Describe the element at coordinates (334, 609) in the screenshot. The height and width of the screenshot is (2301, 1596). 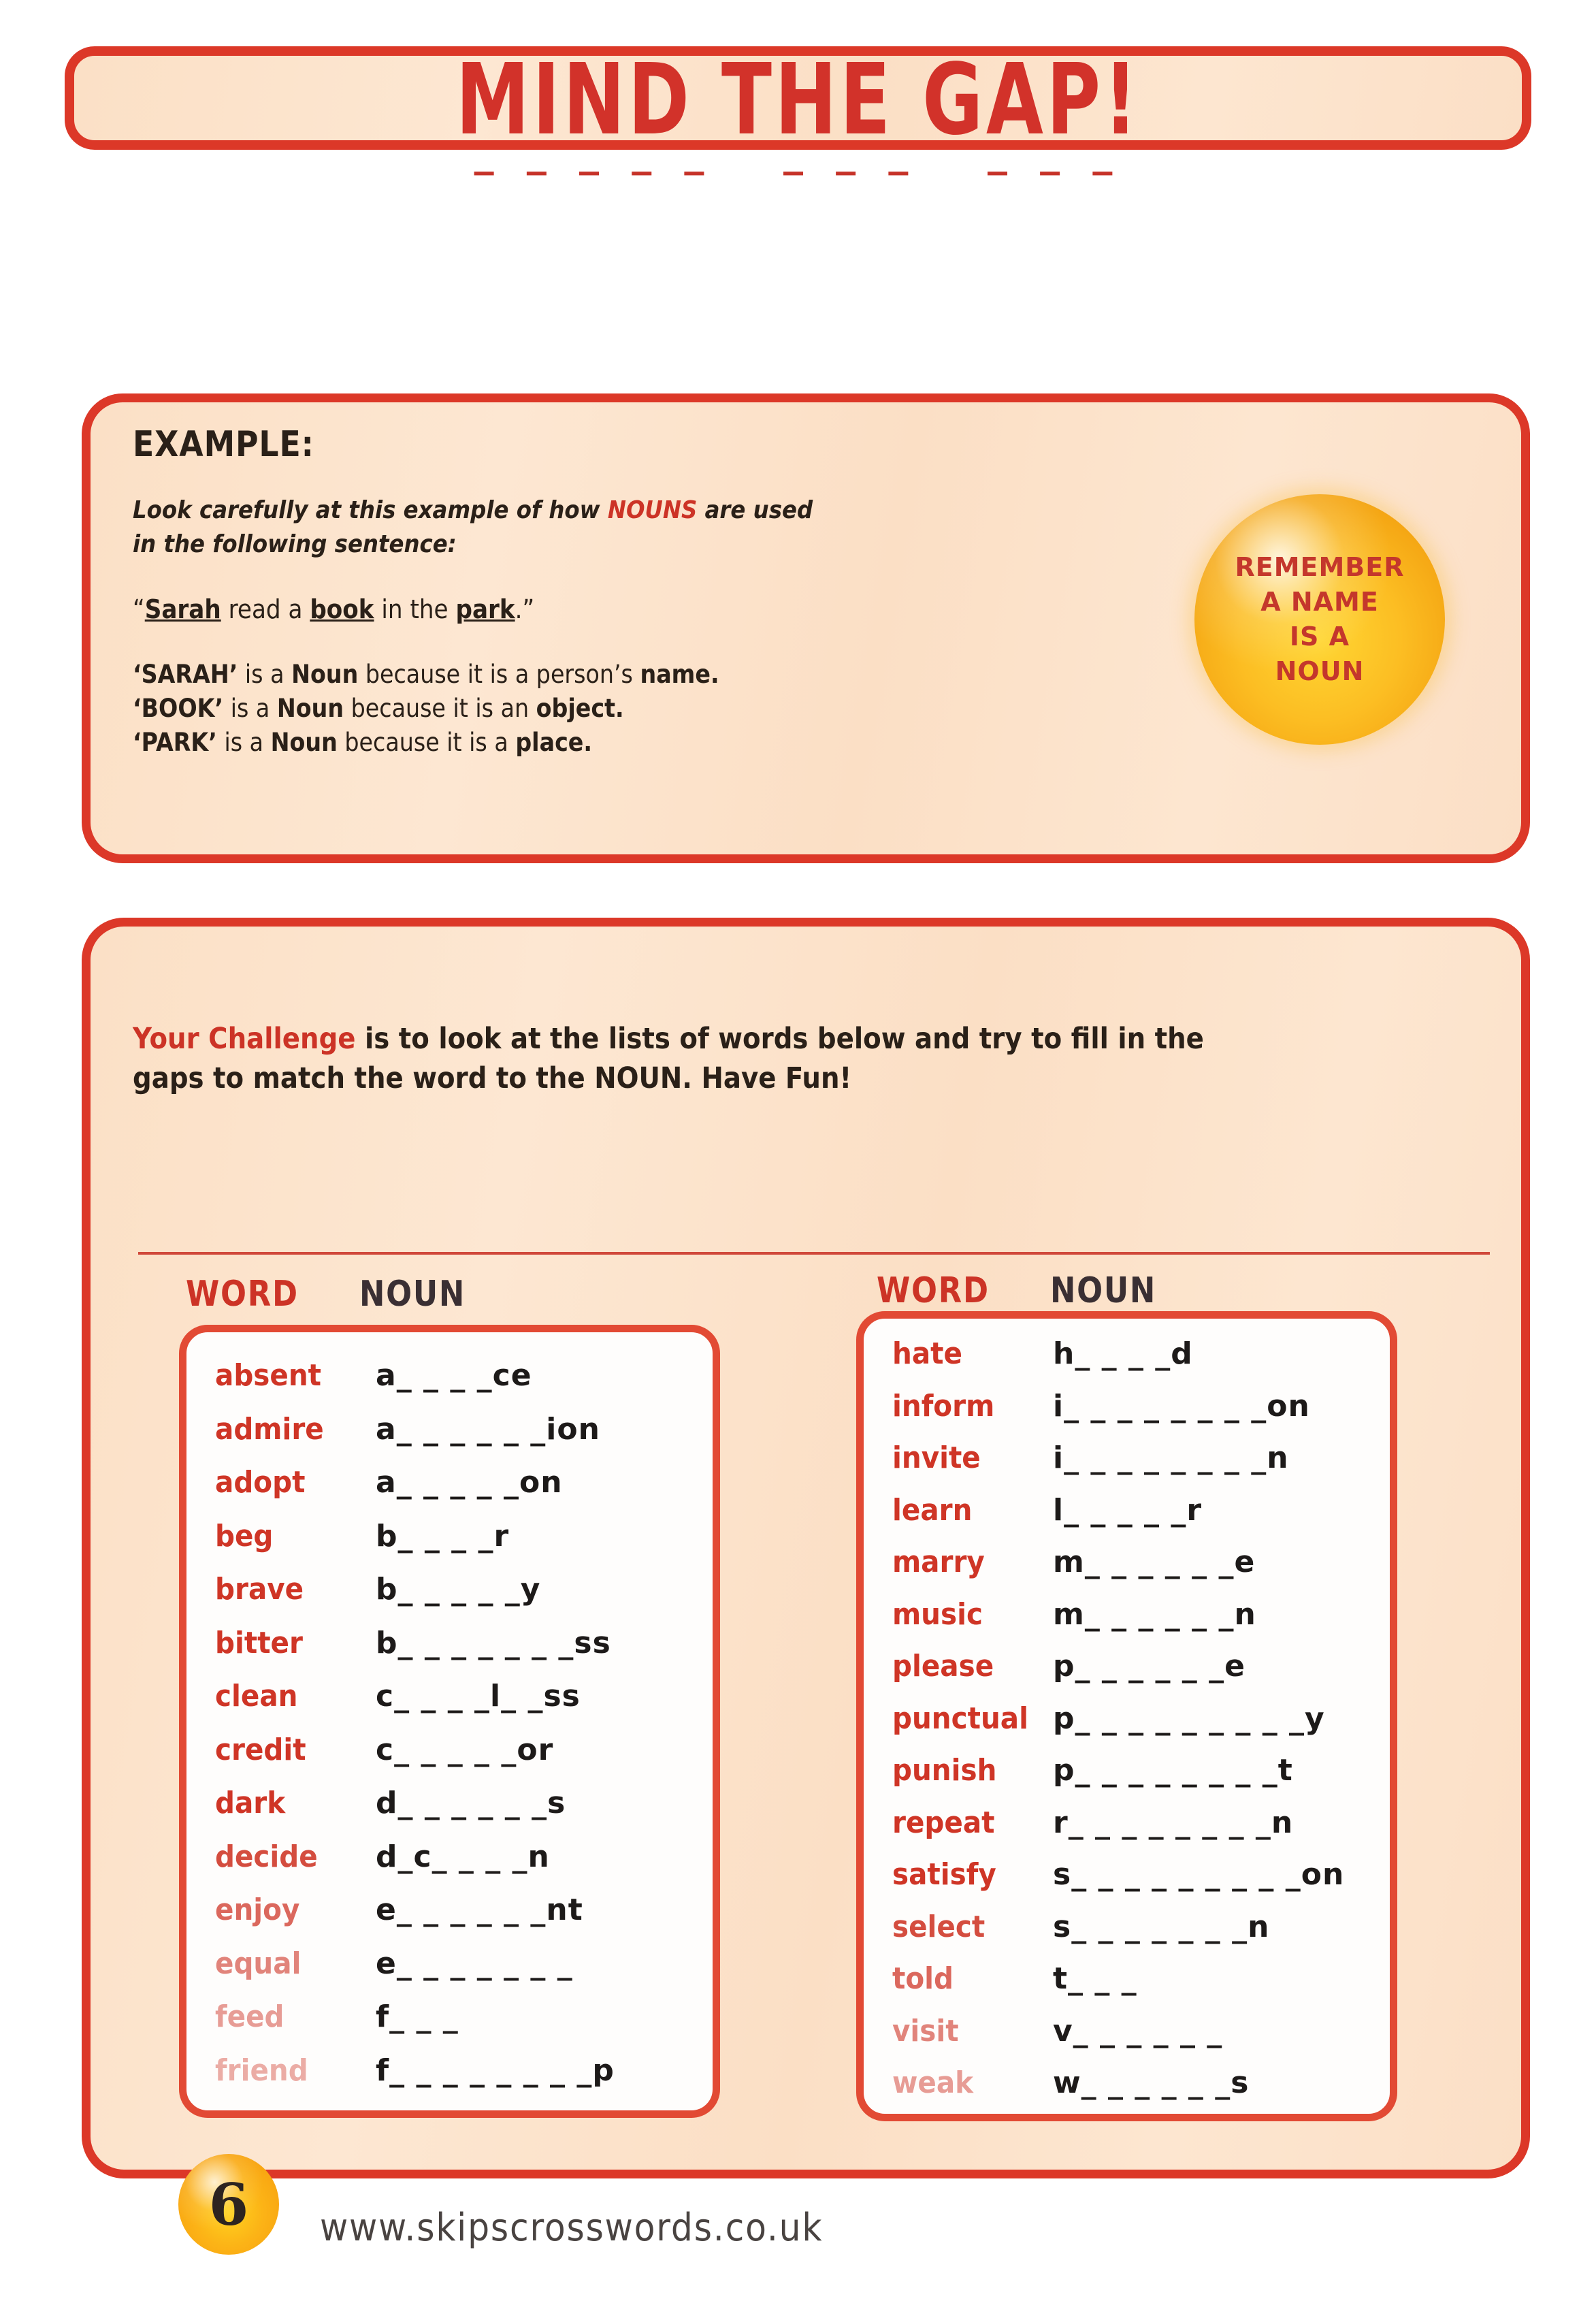
I see `example-sentence: “Sarah read a book in the park.”` at that location.